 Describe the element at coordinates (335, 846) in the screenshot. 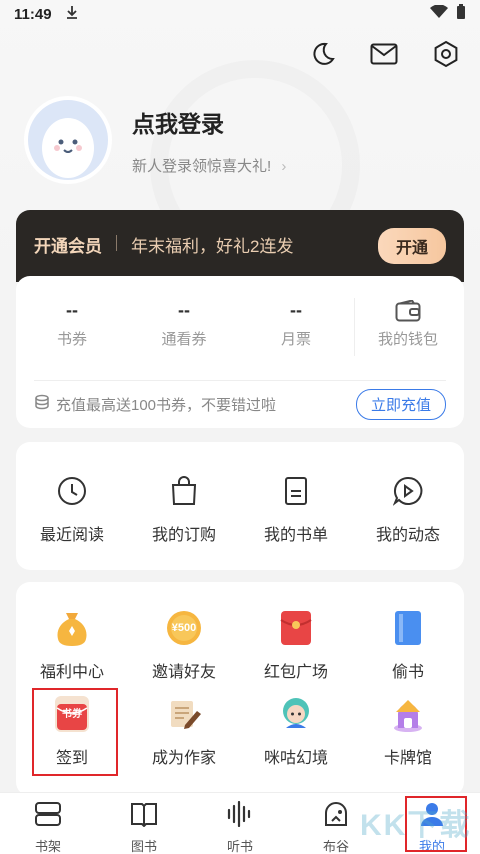

I see `tab-label: 布谷` at that location.